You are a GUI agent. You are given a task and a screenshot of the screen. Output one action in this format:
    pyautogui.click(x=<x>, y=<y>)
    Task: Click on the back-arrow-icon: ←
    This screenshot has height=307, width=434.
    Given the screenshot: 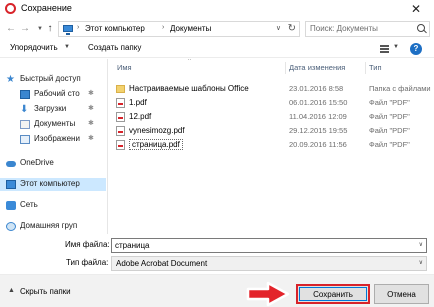 What is the action you would take?
    pyautogui.click(x=11, y=29)
    